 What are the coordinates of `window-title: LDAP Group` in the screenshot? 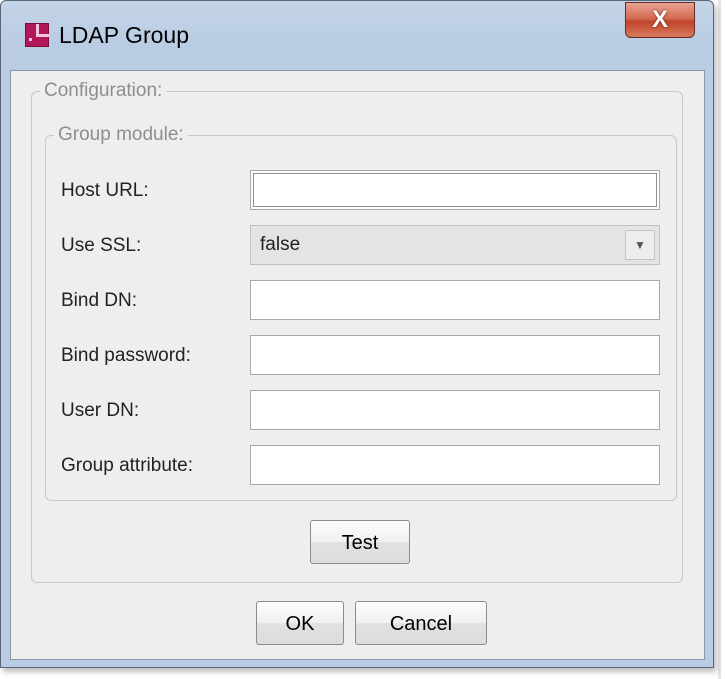 It's located at (124, 35).